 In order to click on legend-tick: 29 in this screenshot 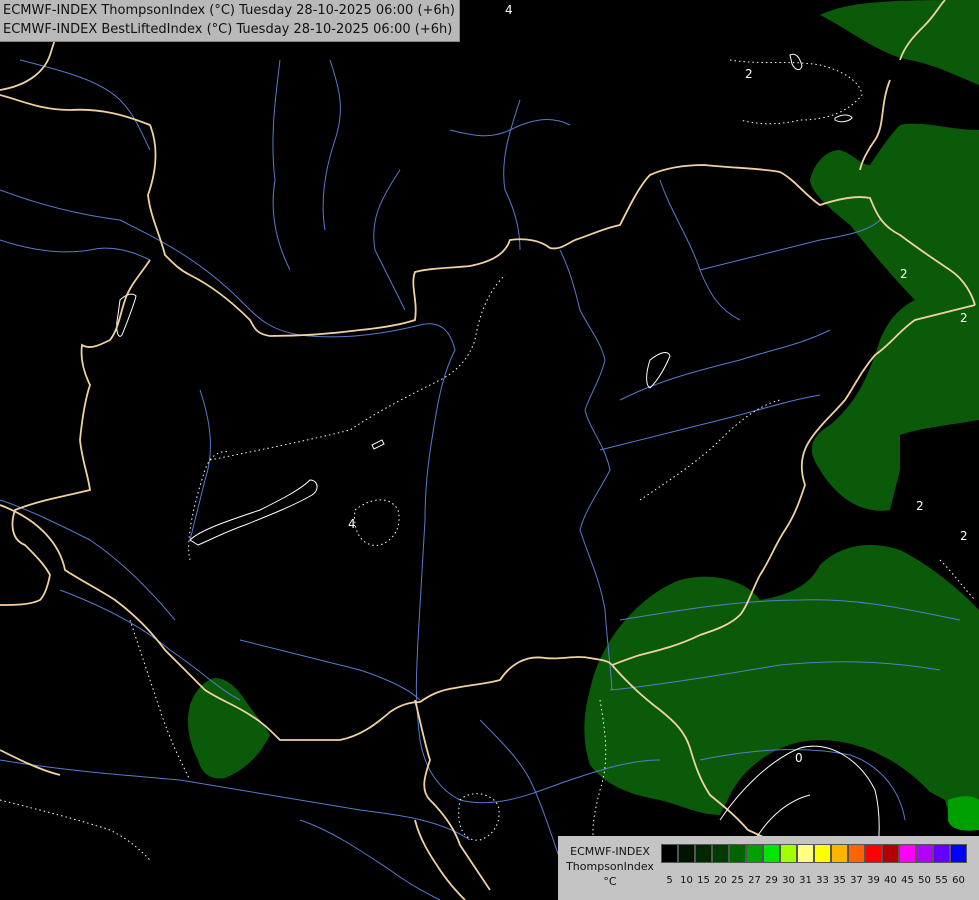, I will do `click(771, 880)`.